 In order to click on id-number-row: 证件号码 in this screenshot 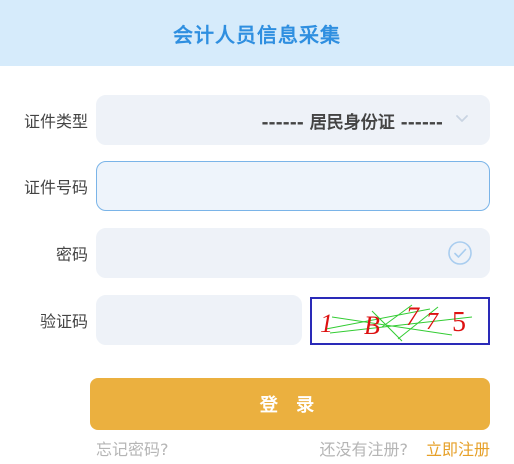, I will do `click(257, 186)`.